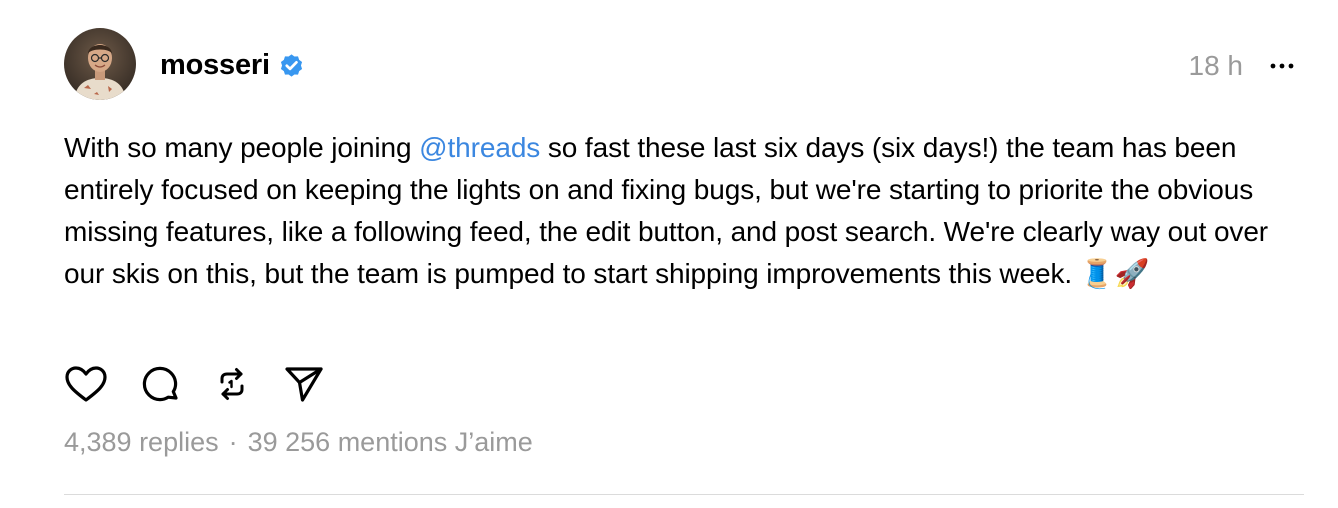  I want to click on post-stats: 4,389 replies · 39 256 mentions J’aime, so click(298, 442).